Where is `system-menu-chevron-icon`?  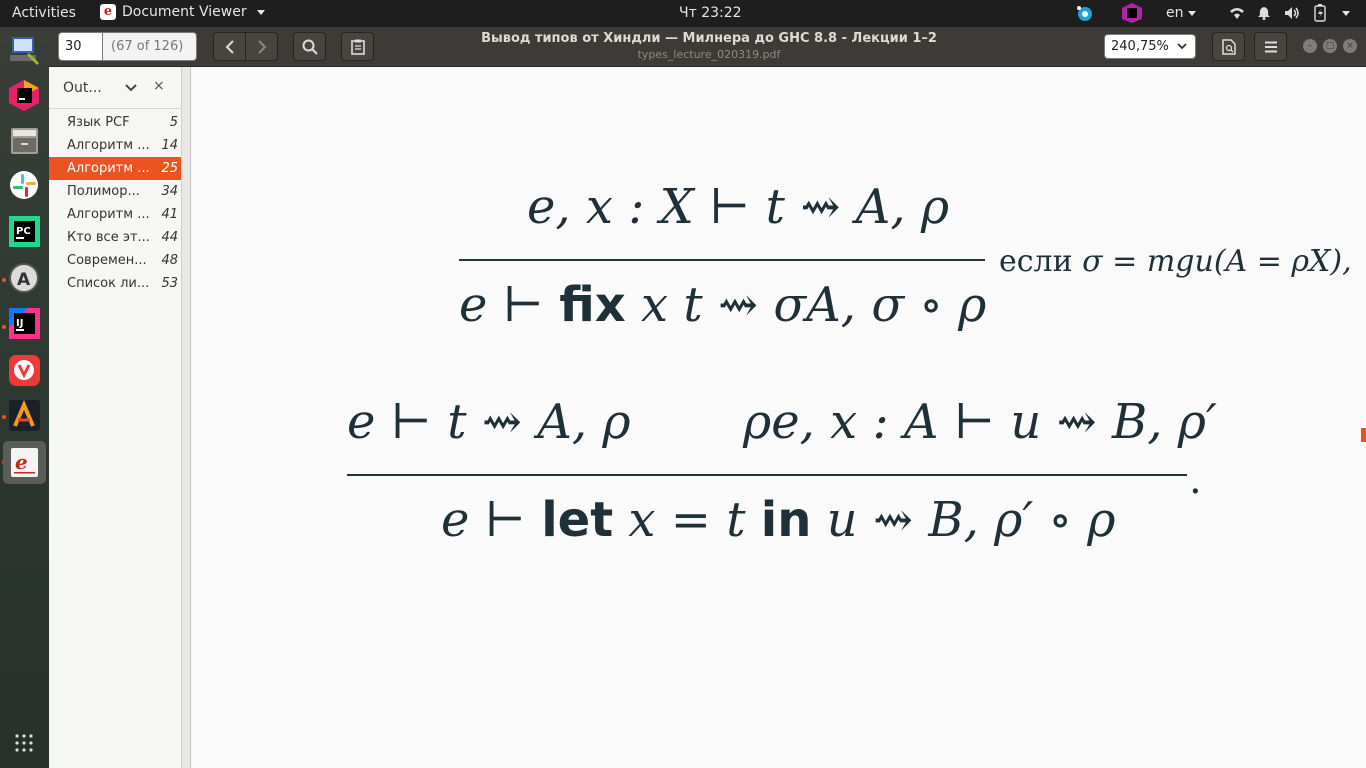 system-menu-chevron-icon is located at coordinates (1346, 13).